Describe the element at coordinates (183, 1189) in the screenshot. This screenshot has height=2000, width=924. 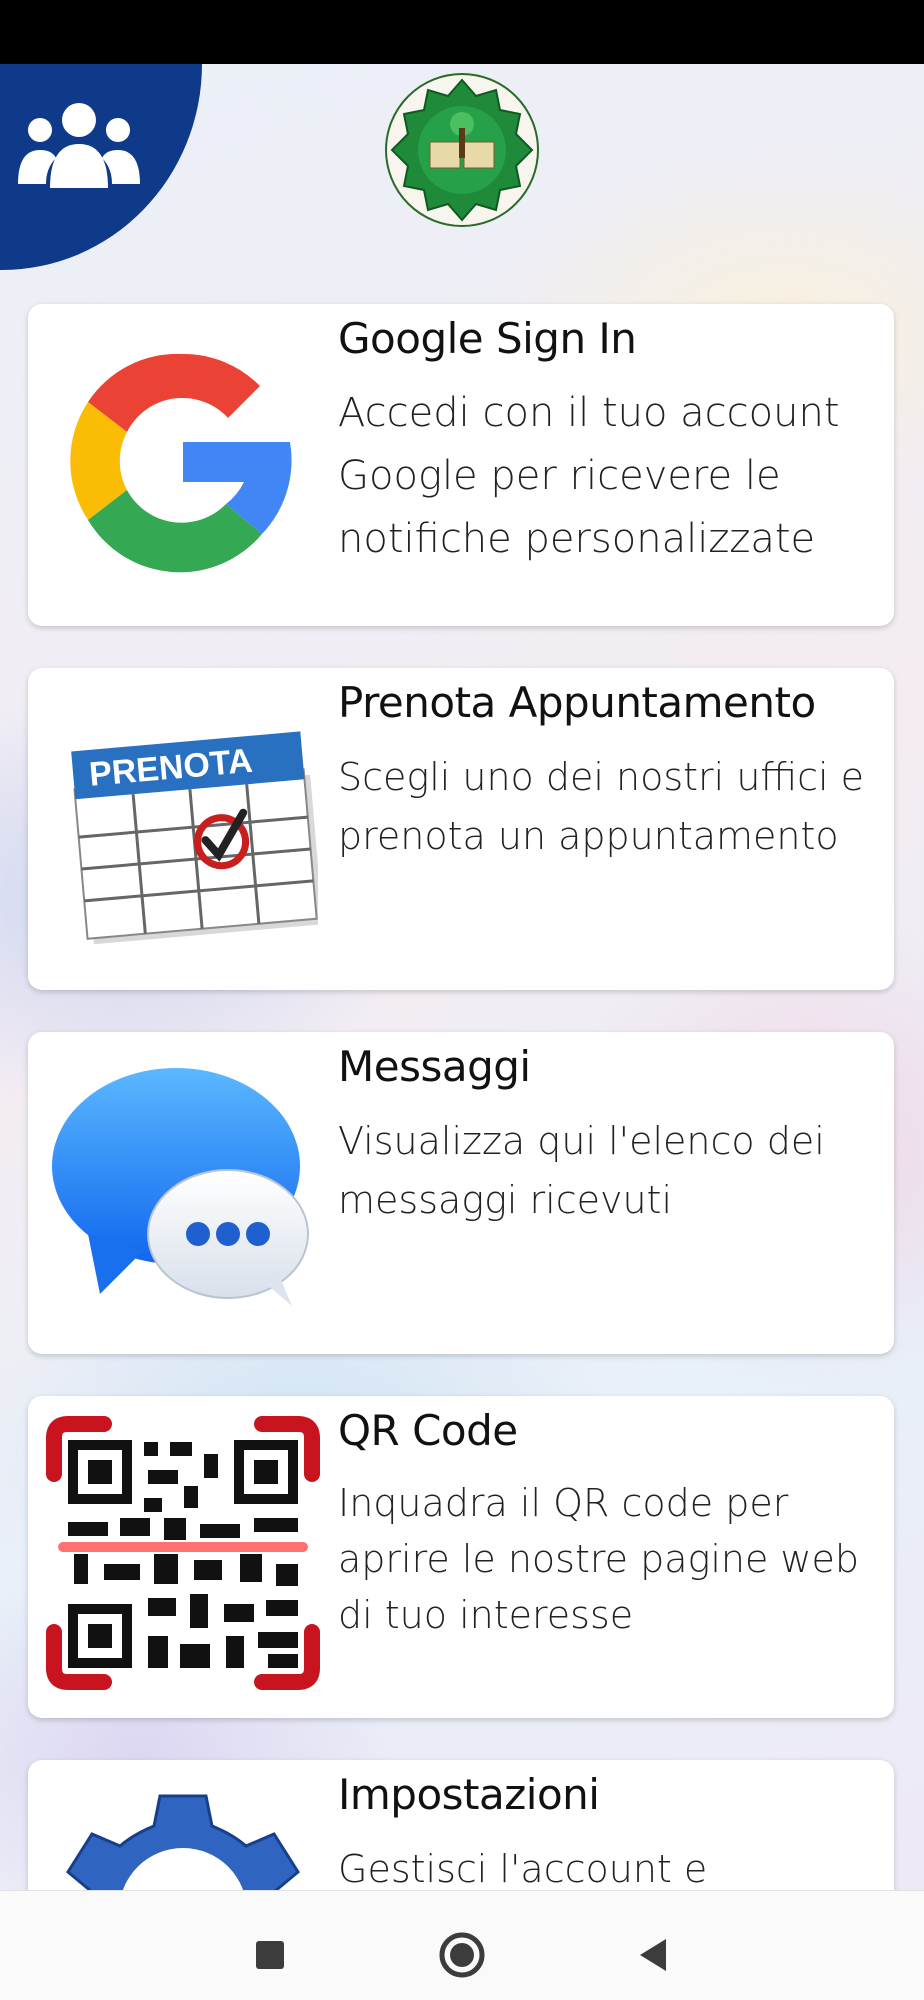
I see `chat-bubbles-icon` at that location.